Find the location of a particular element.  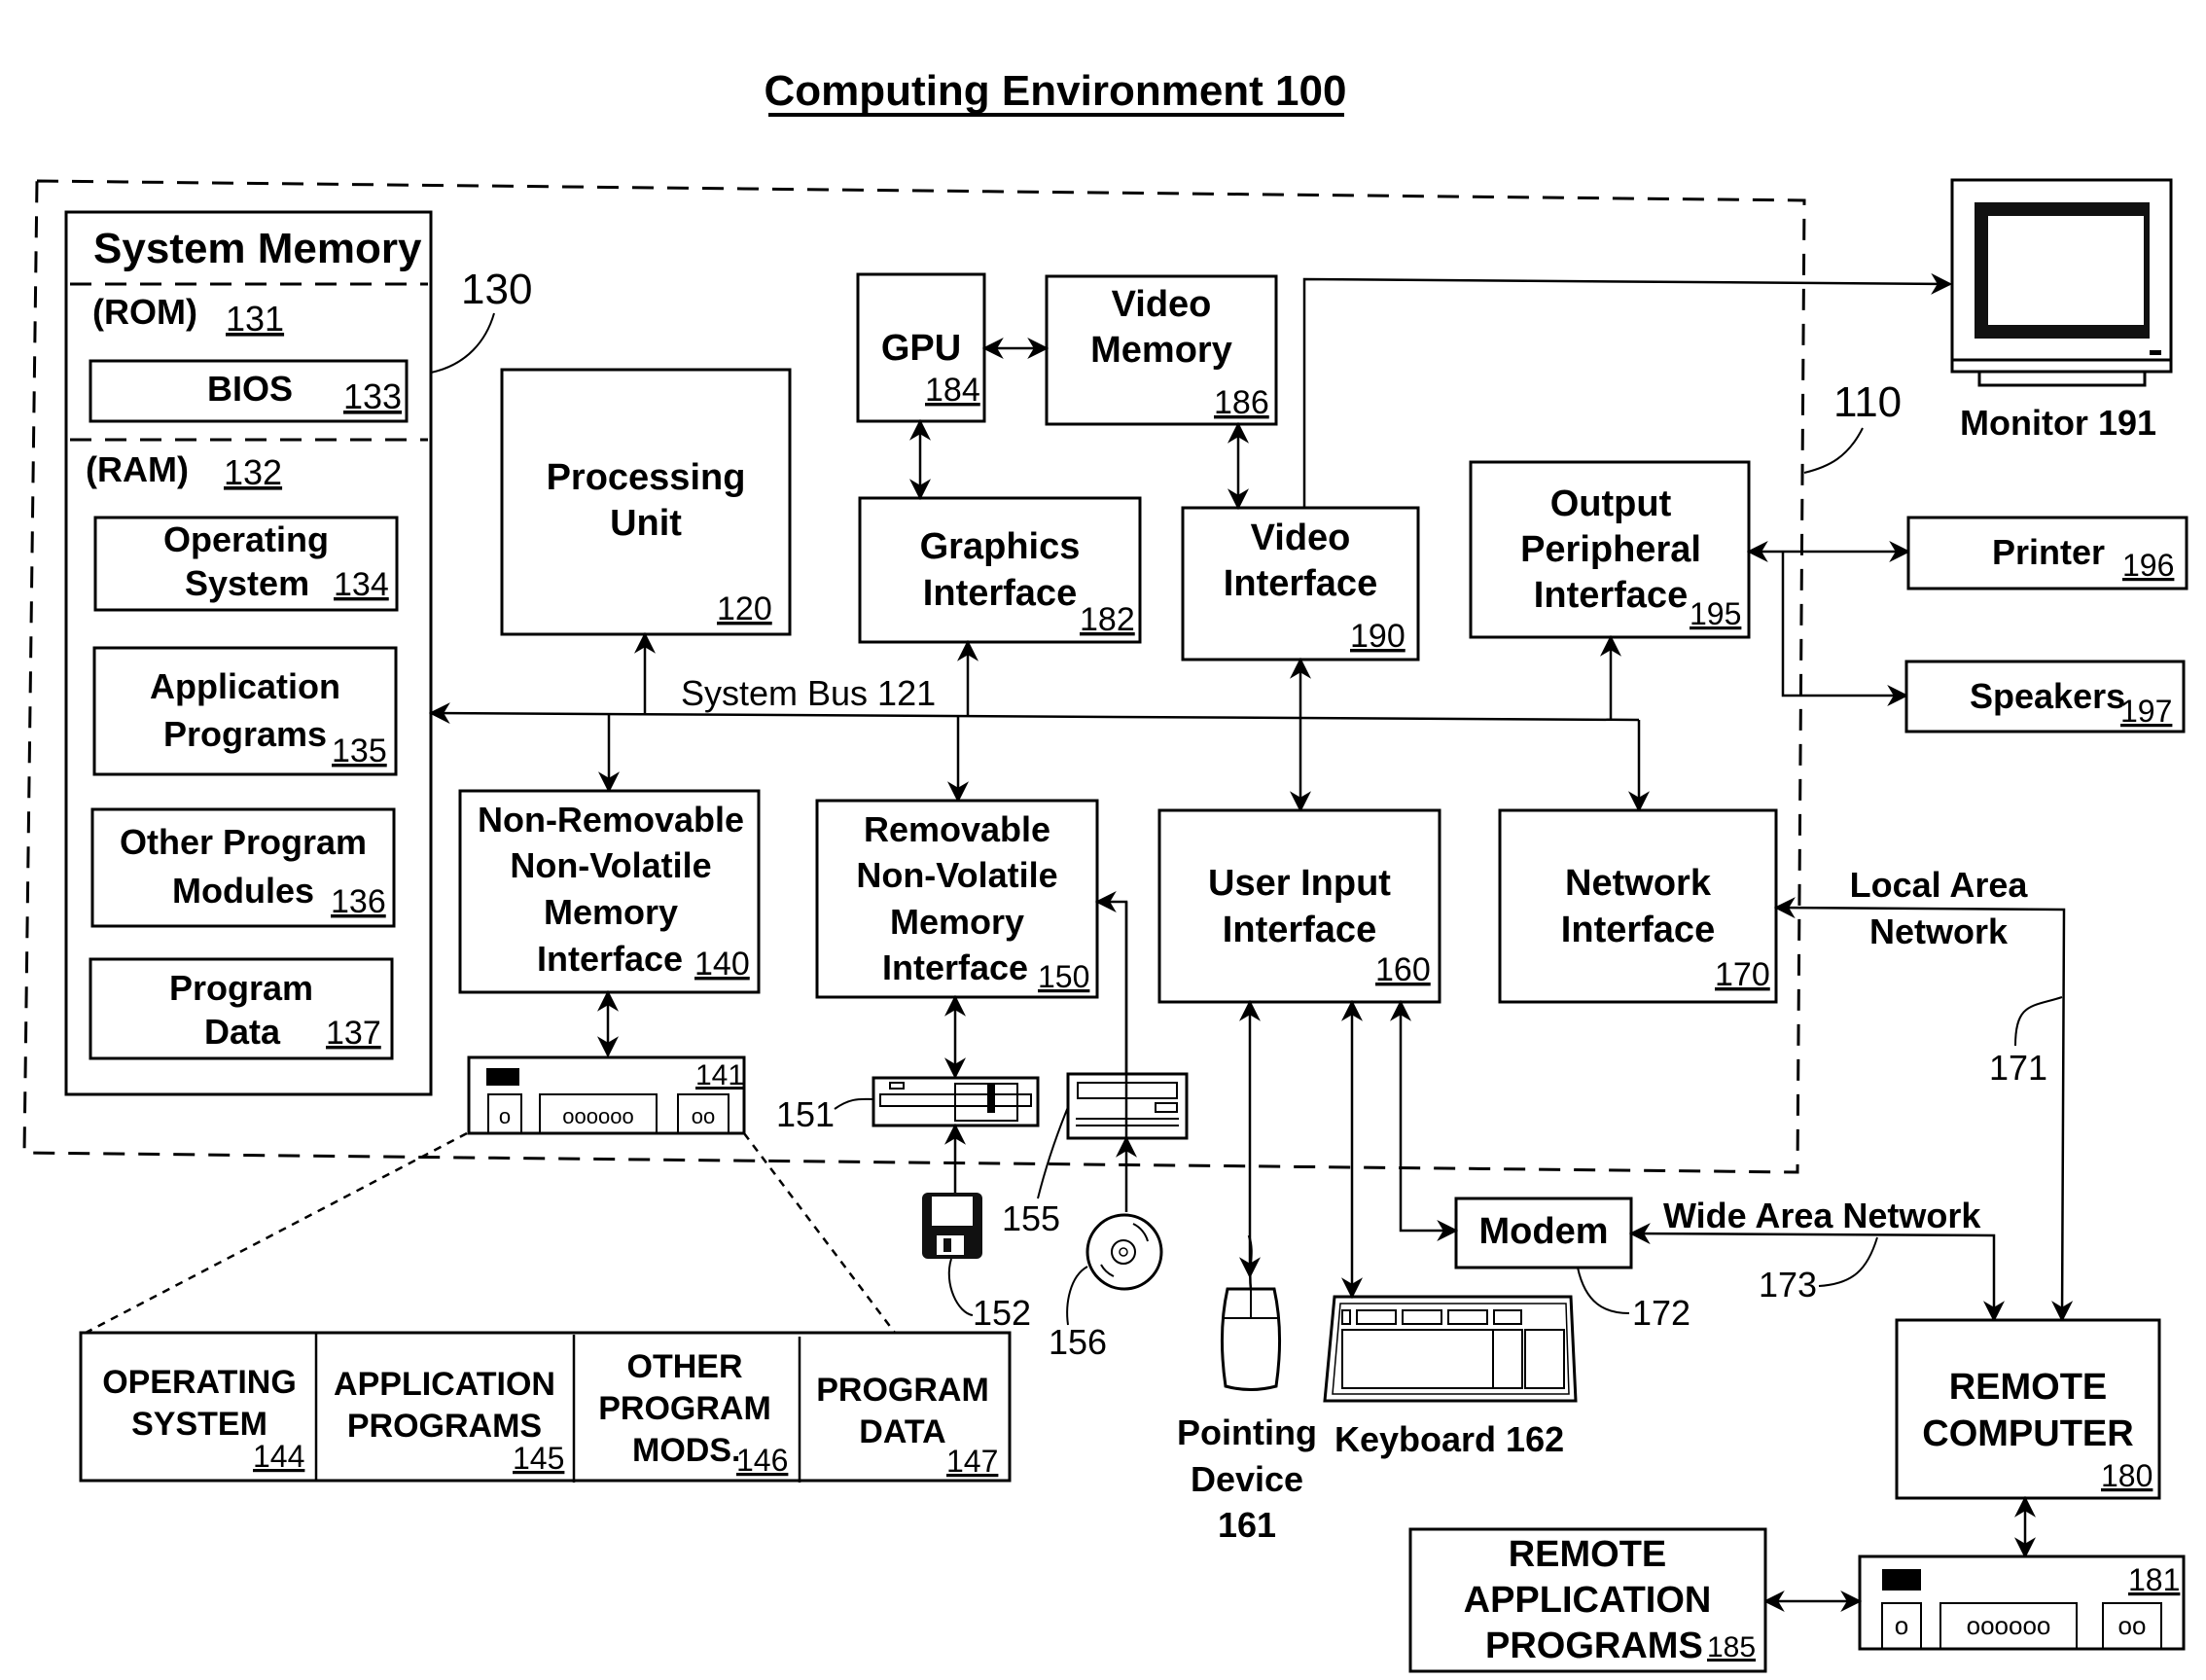

cell-line3: MODS. is located at coordinates (686, 1450).